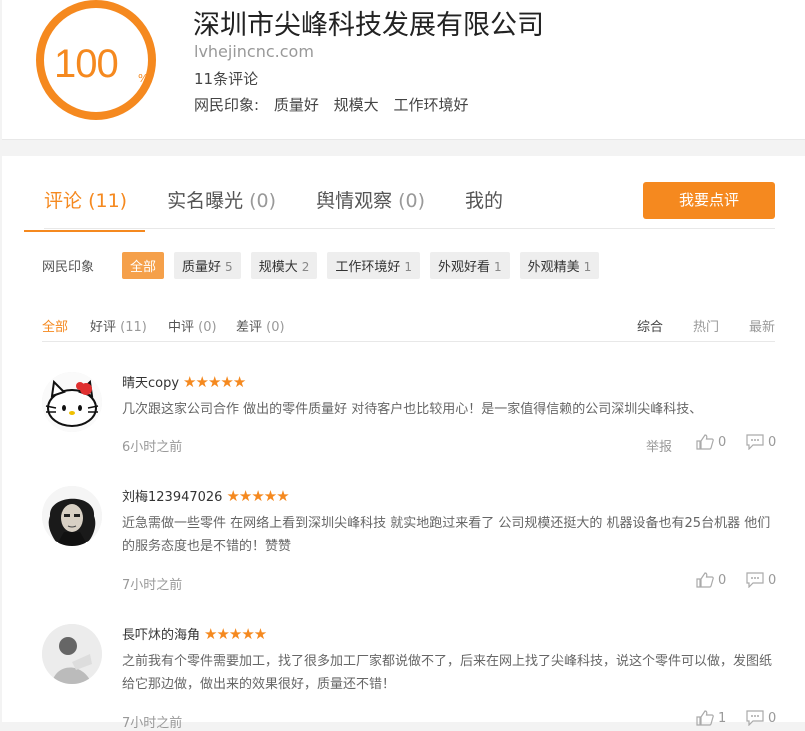 This screenshot has width=805, height=731. I want to click on tag-text: 工作环境好, so click(368, 267).